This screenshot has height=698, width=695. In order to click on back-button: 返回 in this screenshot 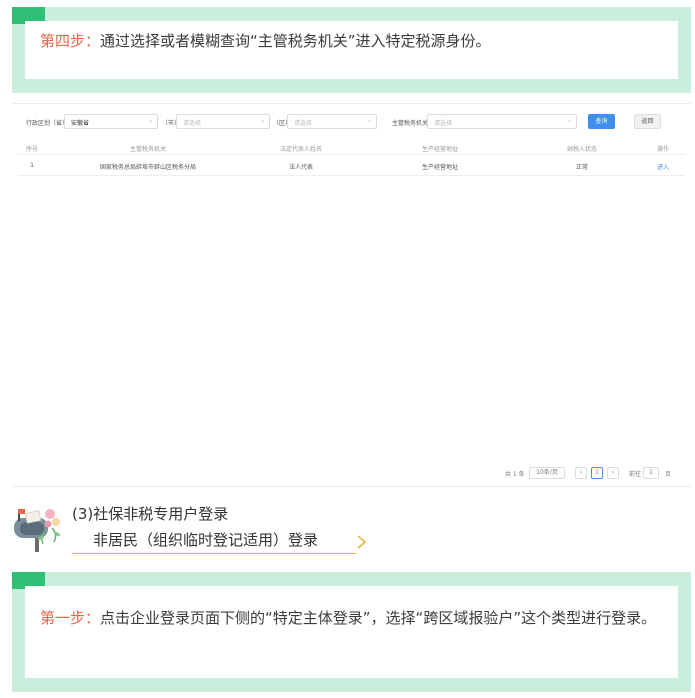, I will do `click(647, 121)`.